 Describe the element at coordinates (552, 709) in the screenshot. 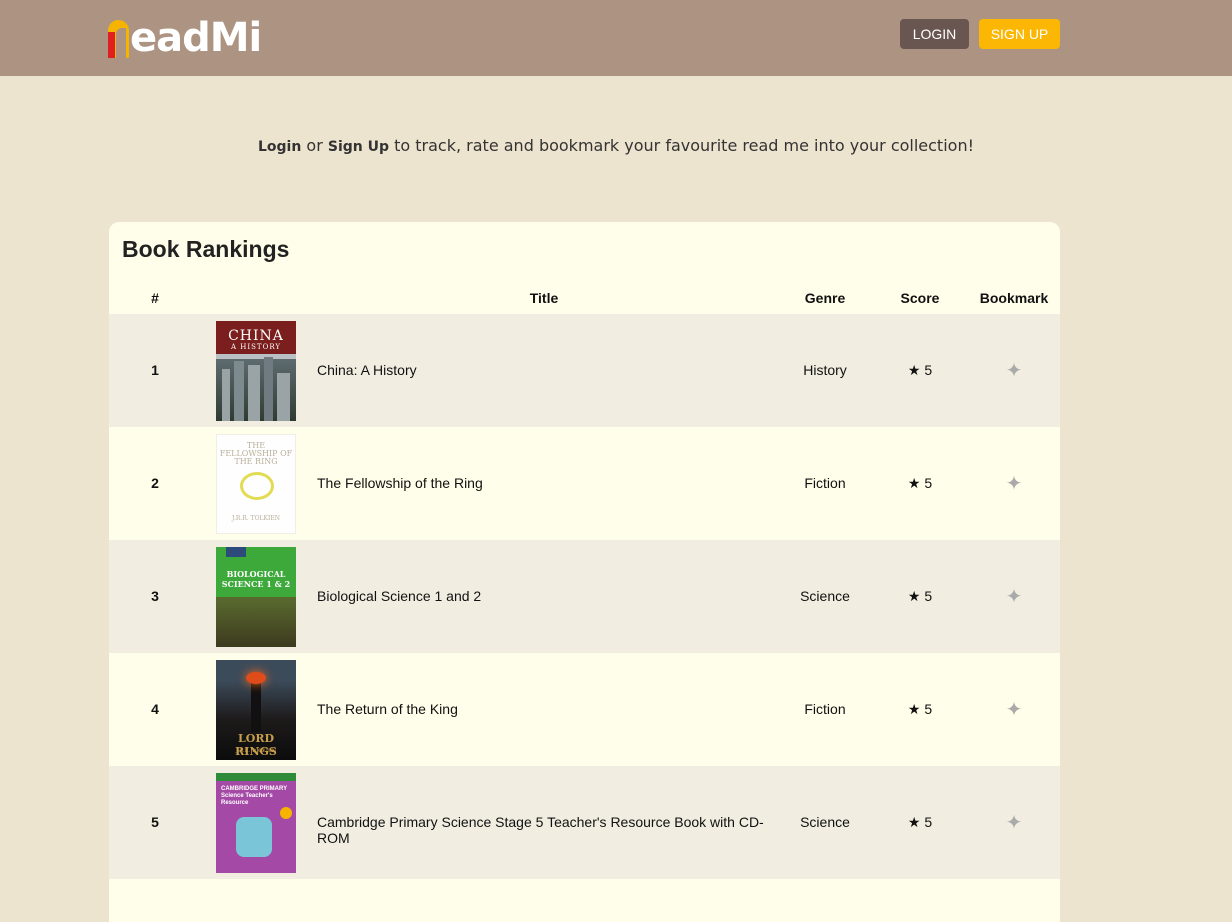

I see `title-cell: The Return of the King` at that location.